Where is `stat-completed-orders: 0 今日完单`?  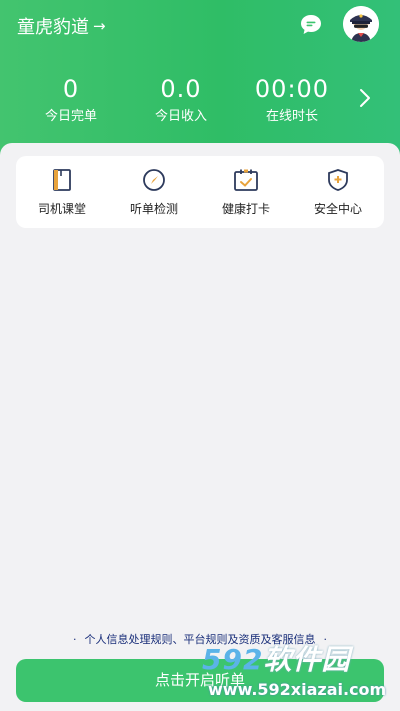 stat-completed-orders: 0 今日完单 is located at coordinates (71, 99).